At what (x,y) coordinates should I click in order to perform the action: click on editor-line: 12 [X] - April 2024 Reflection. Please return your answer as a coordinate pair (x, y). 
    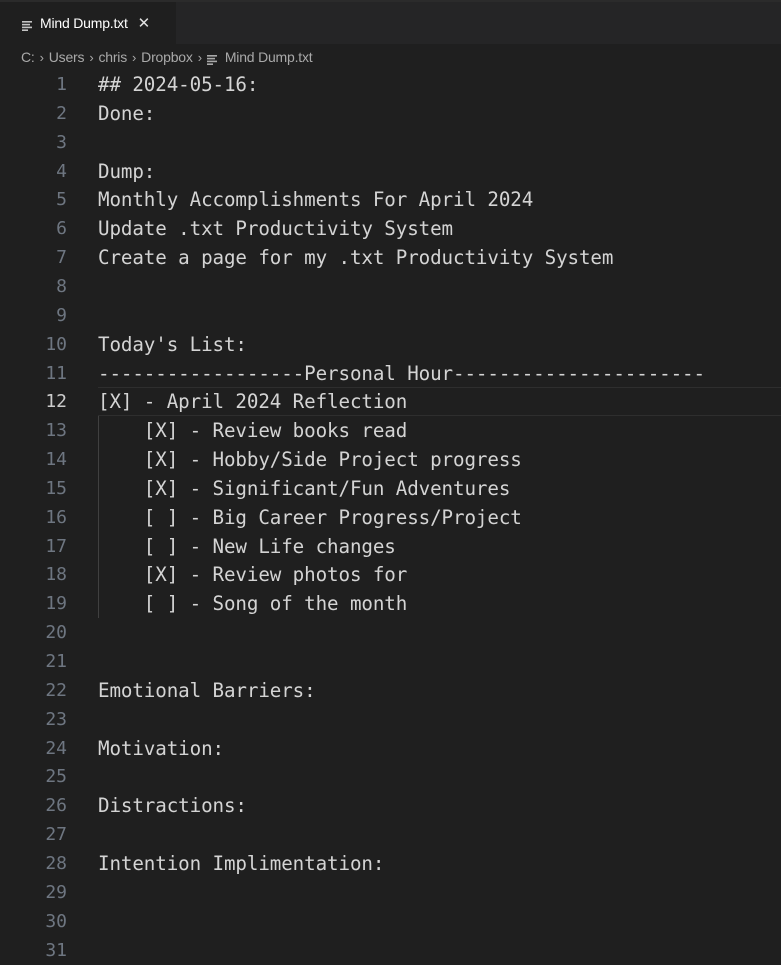
    Looking at the image, I should click on (390, 402).